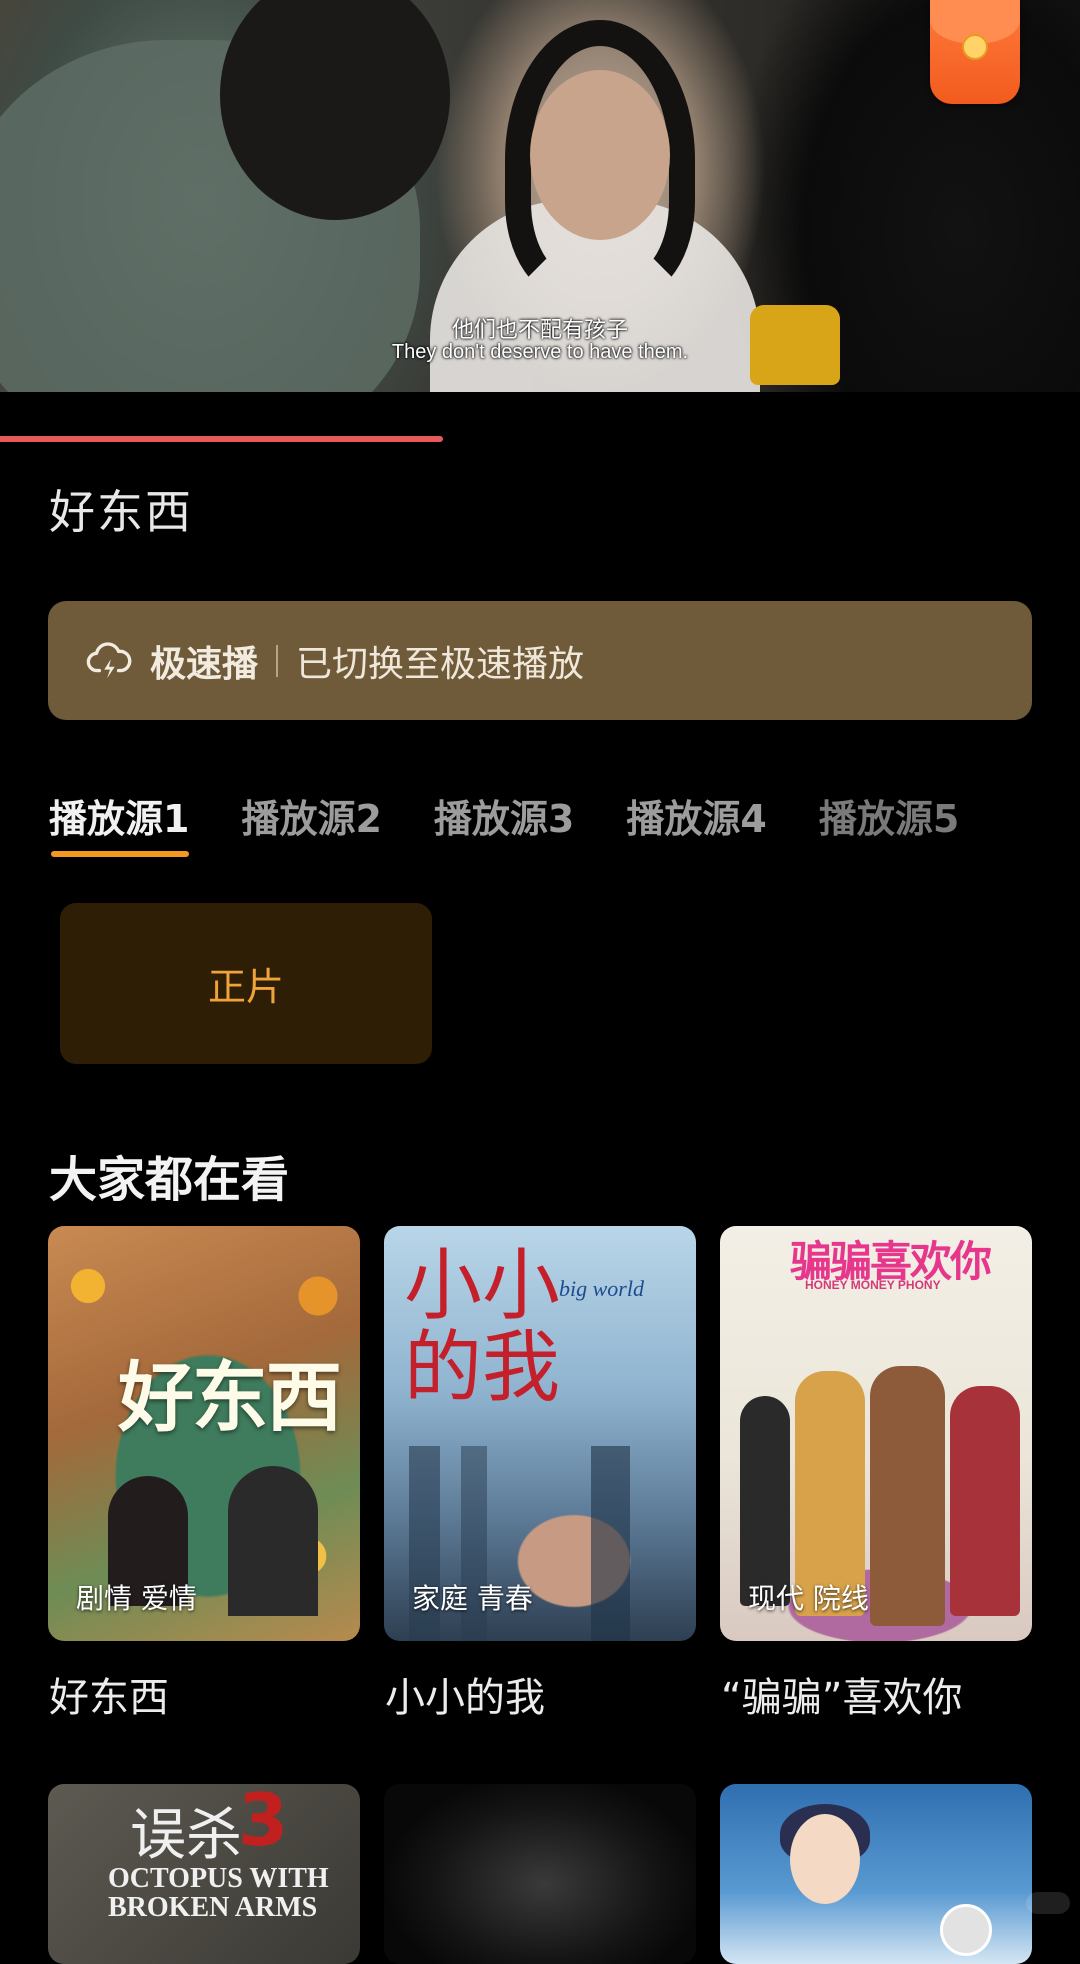 This screenshot has height=1964, width=1080. What do you see at coordinates (966, 1930) in the screenshot?
I see `avatar` at bounding box center [966, 1930].